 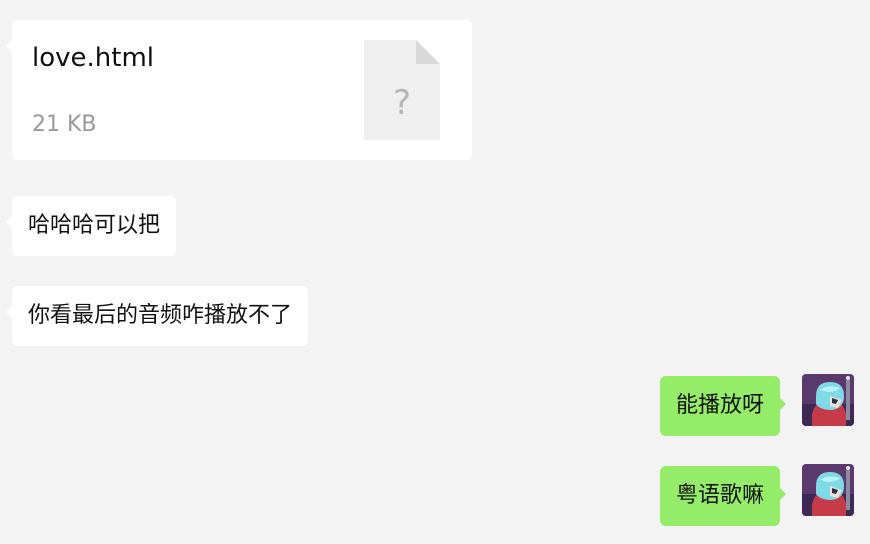 What do you see at coordinates (94, 225) in the screenshot?
I see `message-text: 哈哈哈可以把` at bounding box center [94, 225].